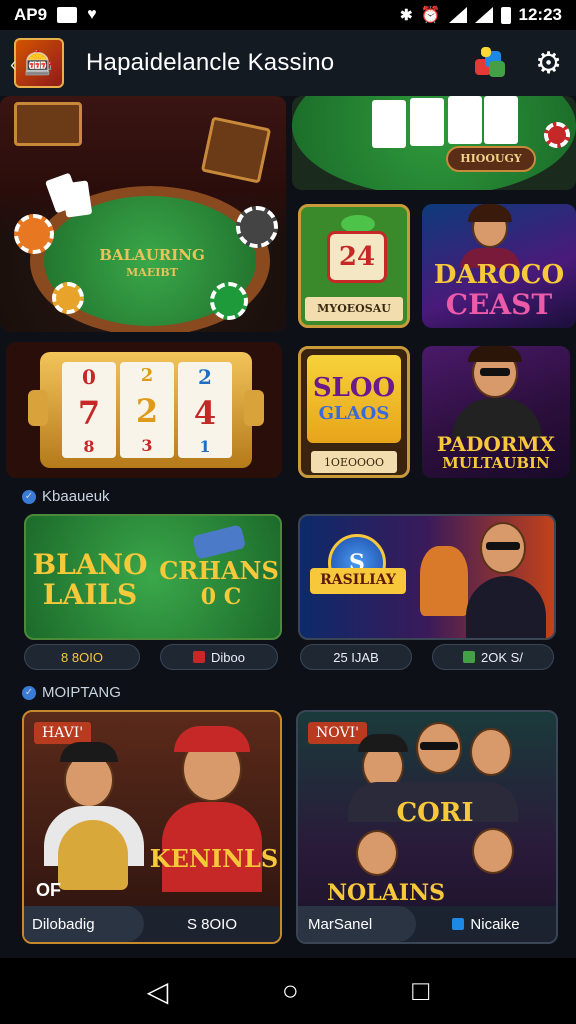 The width and height of the screenshot is (576, 1024). What do you see at coordinates (354, 388) in the screenshot?
I see `tile-sloo-line1: SLOO` at bounding box center [354, 388].